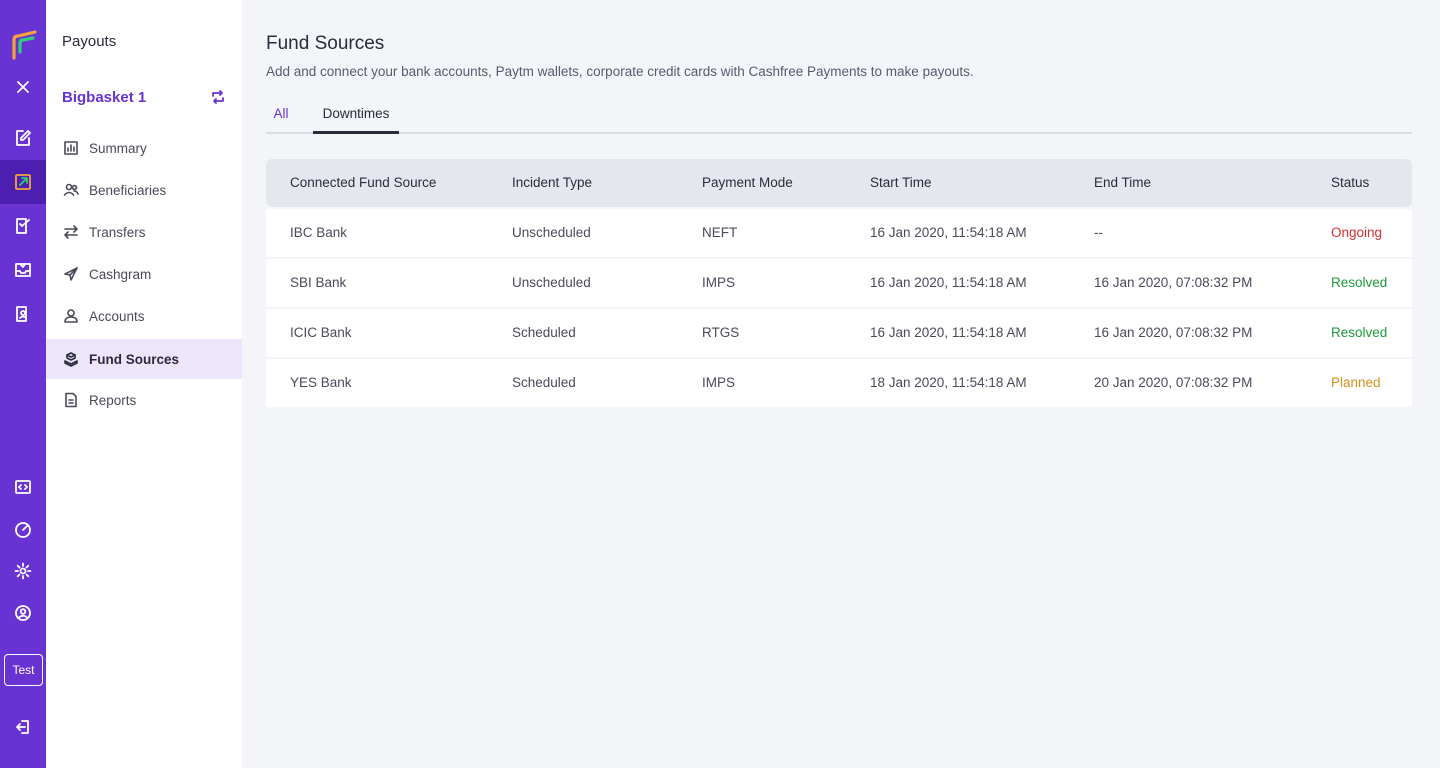 The height and width of the screenshot is (768, 1440). What do you see at coordinates (71, 359) in the screenshot?
I see `fund-sources-icon` at bounding box center [71, 359].